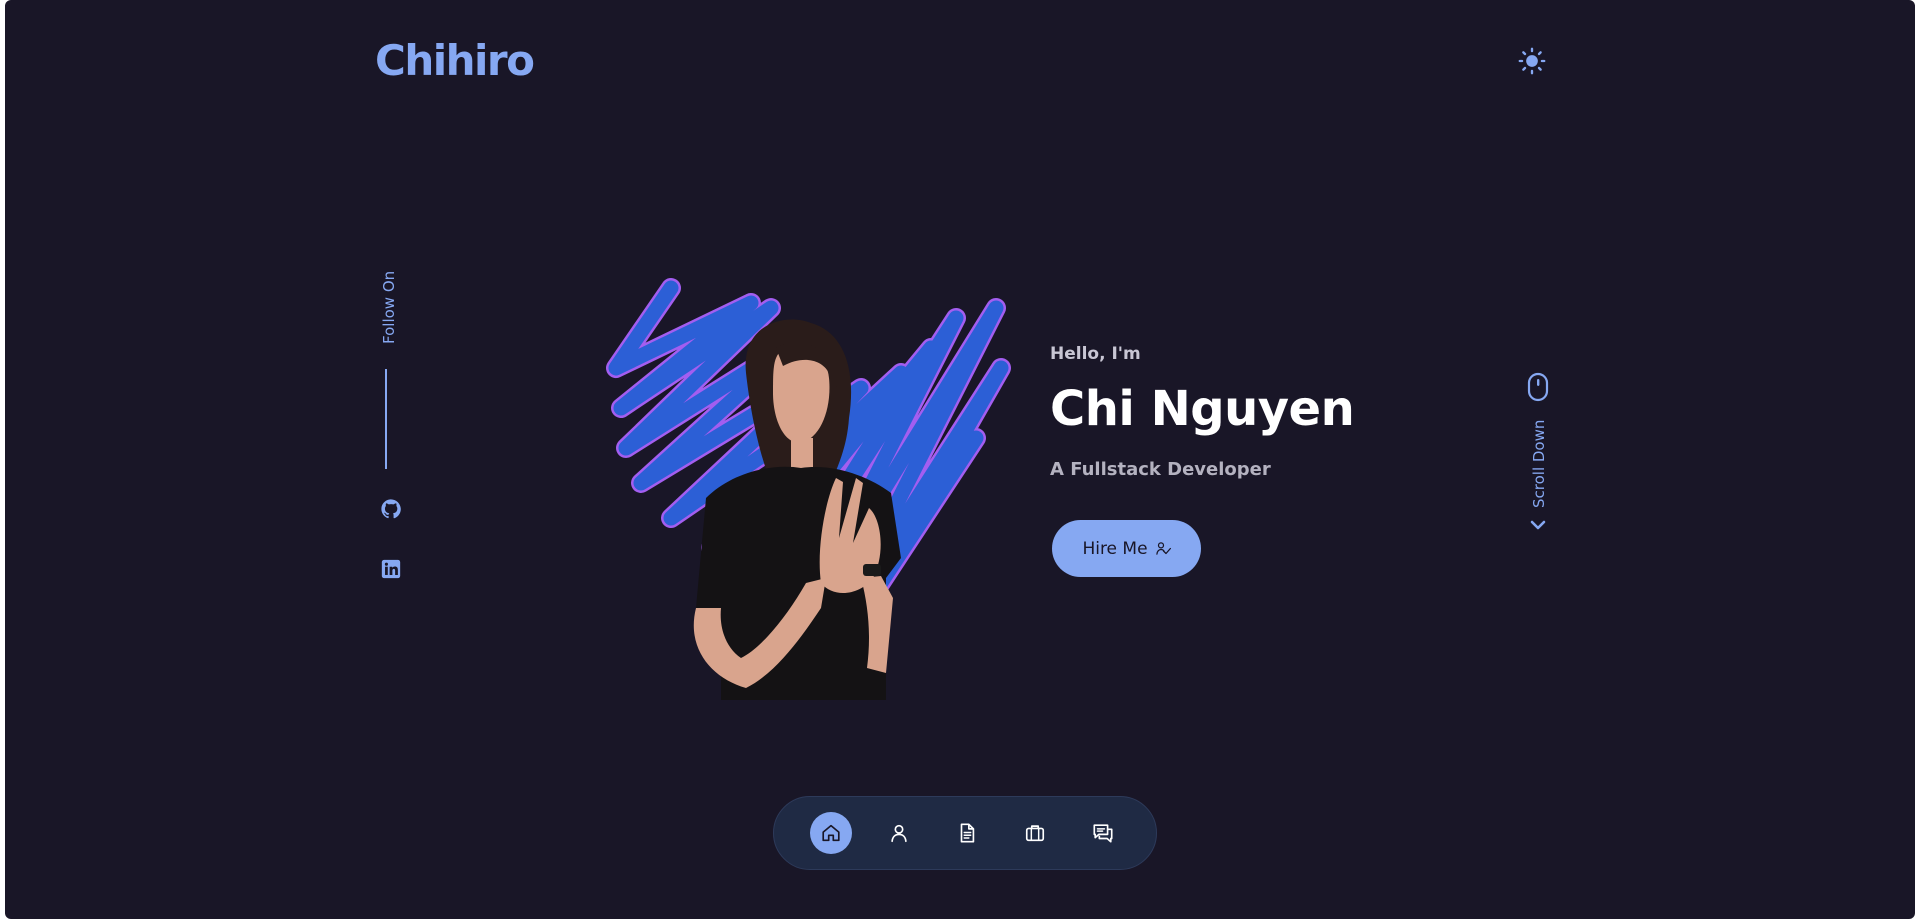  I want to click on profile-photo, so click(808, 489).